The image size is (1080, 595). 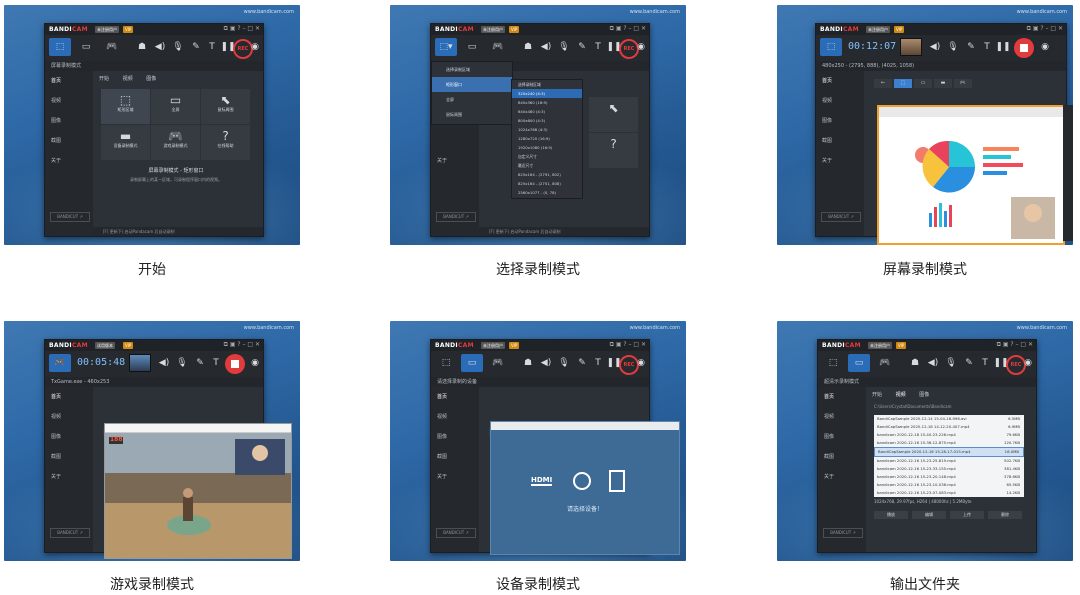 I want to click on submenu-item: 2560x1077 - (0, 78), so click(x=547, y=192).